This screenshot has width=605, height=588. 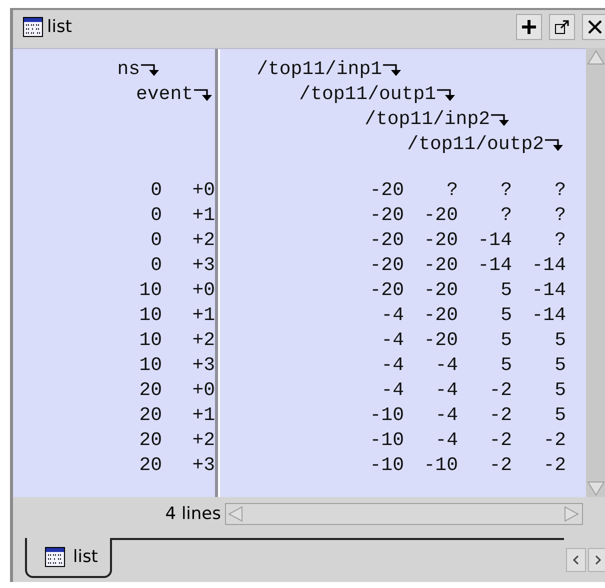 What do you see at coordinates (378, 94) in the screenshot?
I see `signal-header: /top11/outp1` at bounding box center [378, 94].